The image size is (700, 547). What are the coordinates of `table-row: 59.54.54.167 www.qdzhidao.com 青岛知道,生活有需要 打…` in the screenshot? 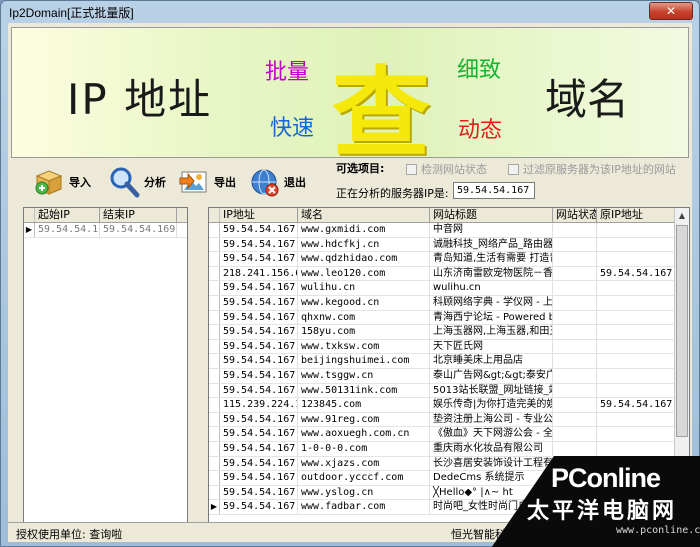 It's located at (449, 259).